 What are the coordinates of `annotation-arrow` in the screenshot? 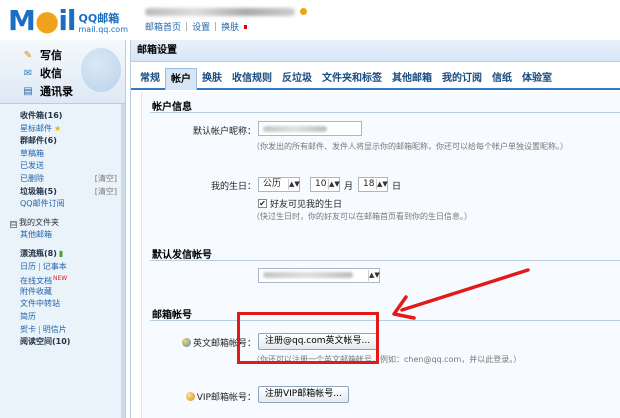 It's located at (461, 294).